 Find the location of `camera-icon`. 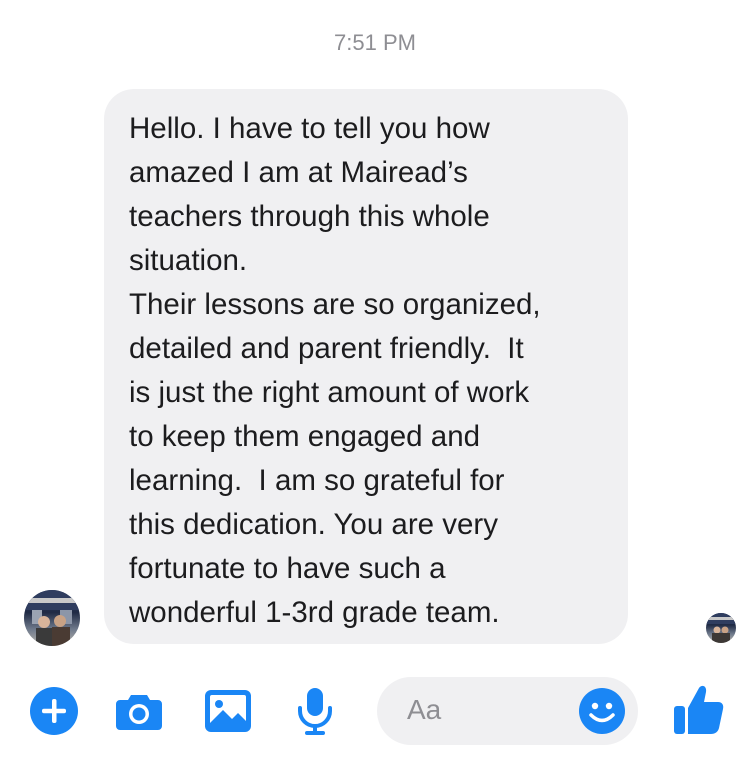

camera-icon is located at coordinates (139, 711).